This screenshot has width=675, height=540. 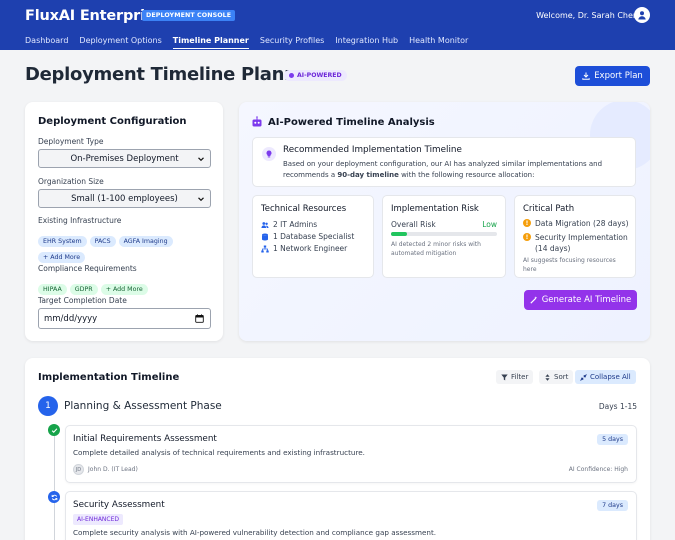 I want to click on deployment-type-value: On-Premises Deployment, so click(x=124, y=158).